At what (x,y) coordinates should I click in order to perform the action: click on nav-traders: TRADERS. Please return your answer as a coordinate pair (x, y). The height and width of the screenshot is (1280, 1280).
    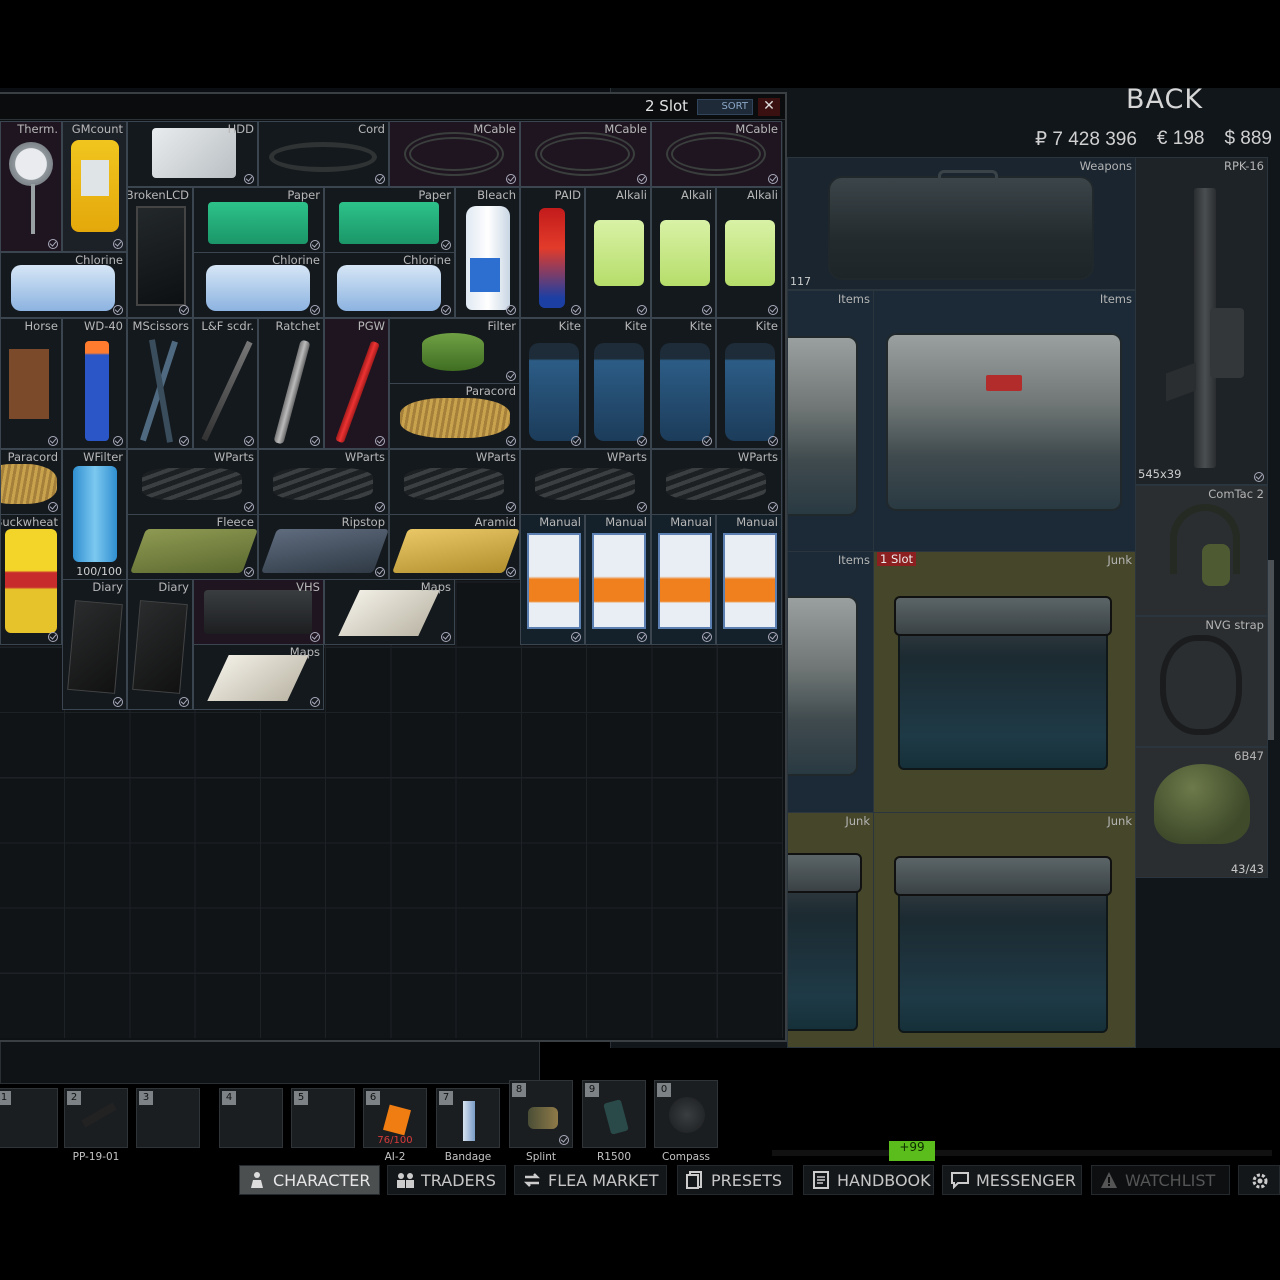
    Looking at the image, I should click on (446, 1180).